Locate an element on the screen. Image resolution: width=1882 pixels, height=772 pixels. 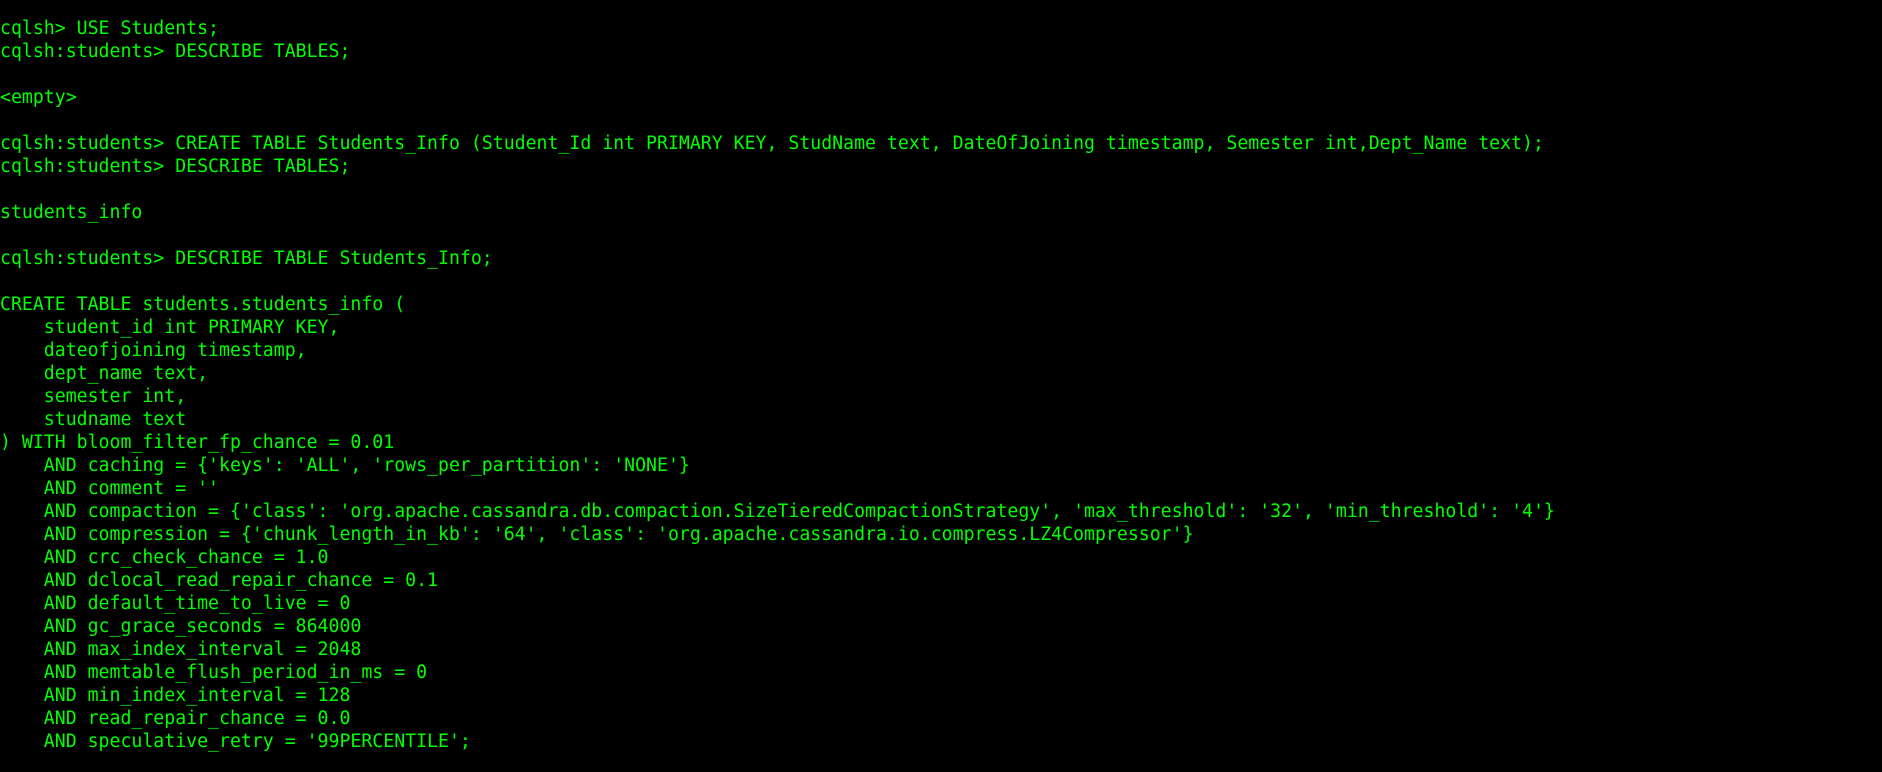
terminal-line: dateofjoining timestamp, is located at coordinates (153, 350).